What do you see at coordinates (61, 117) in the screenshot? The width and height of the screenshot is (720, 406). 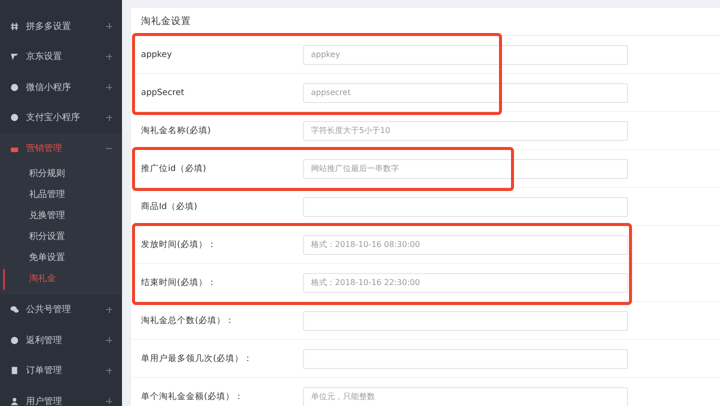 I see `sidebar-item: 支付宝小程序` at bounding box center [61, 117].